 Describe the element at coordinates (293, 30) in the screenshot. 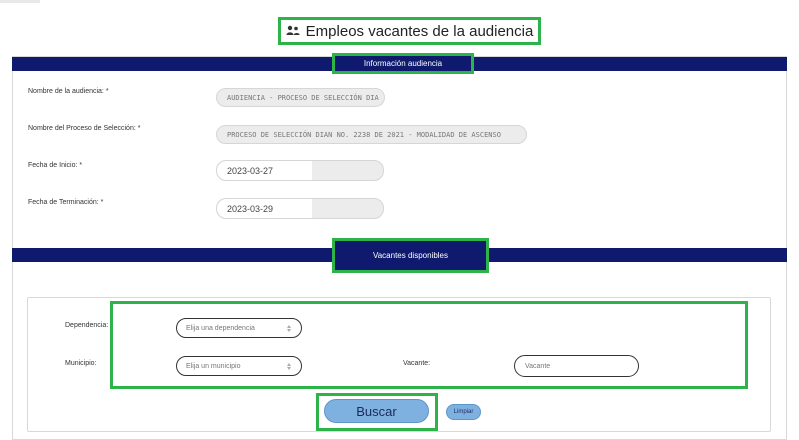

I see `users-icon` at that location.